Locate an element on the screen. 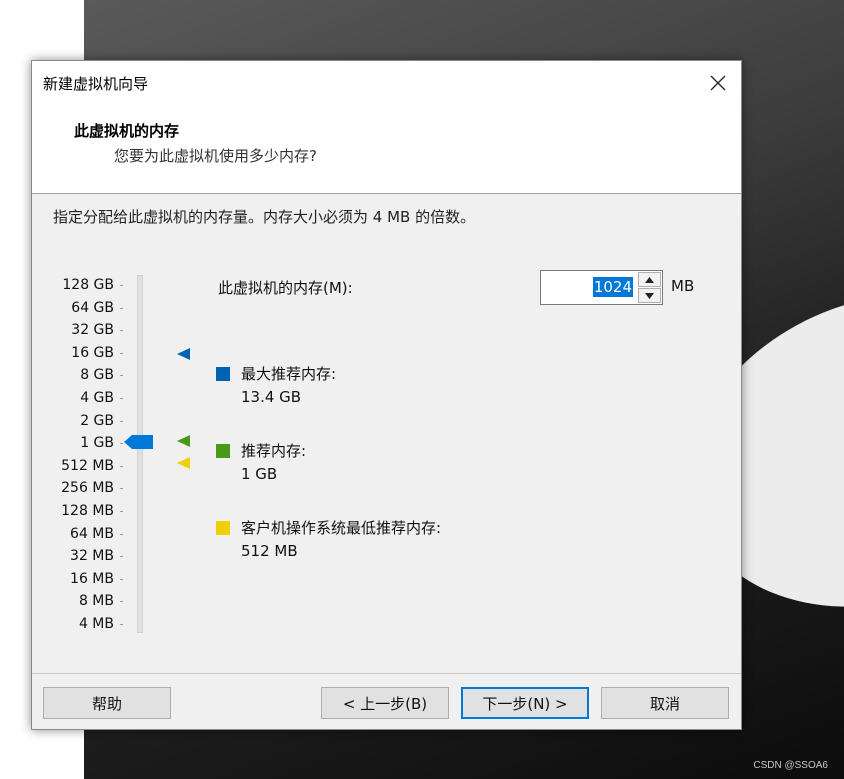  memory-slider-thumb is located at coordinates (139, 442).